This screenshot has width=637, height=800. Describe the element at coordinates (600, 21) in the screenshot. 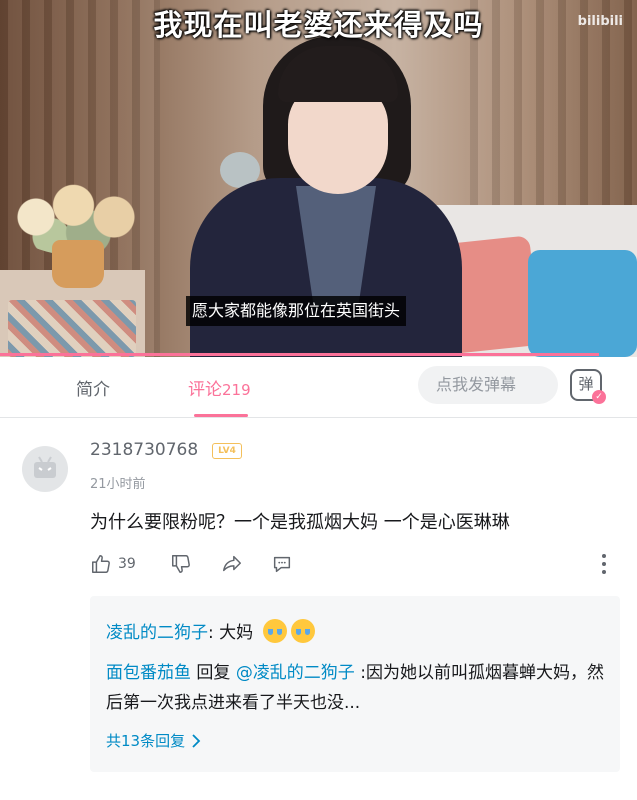

I see `bilibili-watermark: bilibili` at that location.